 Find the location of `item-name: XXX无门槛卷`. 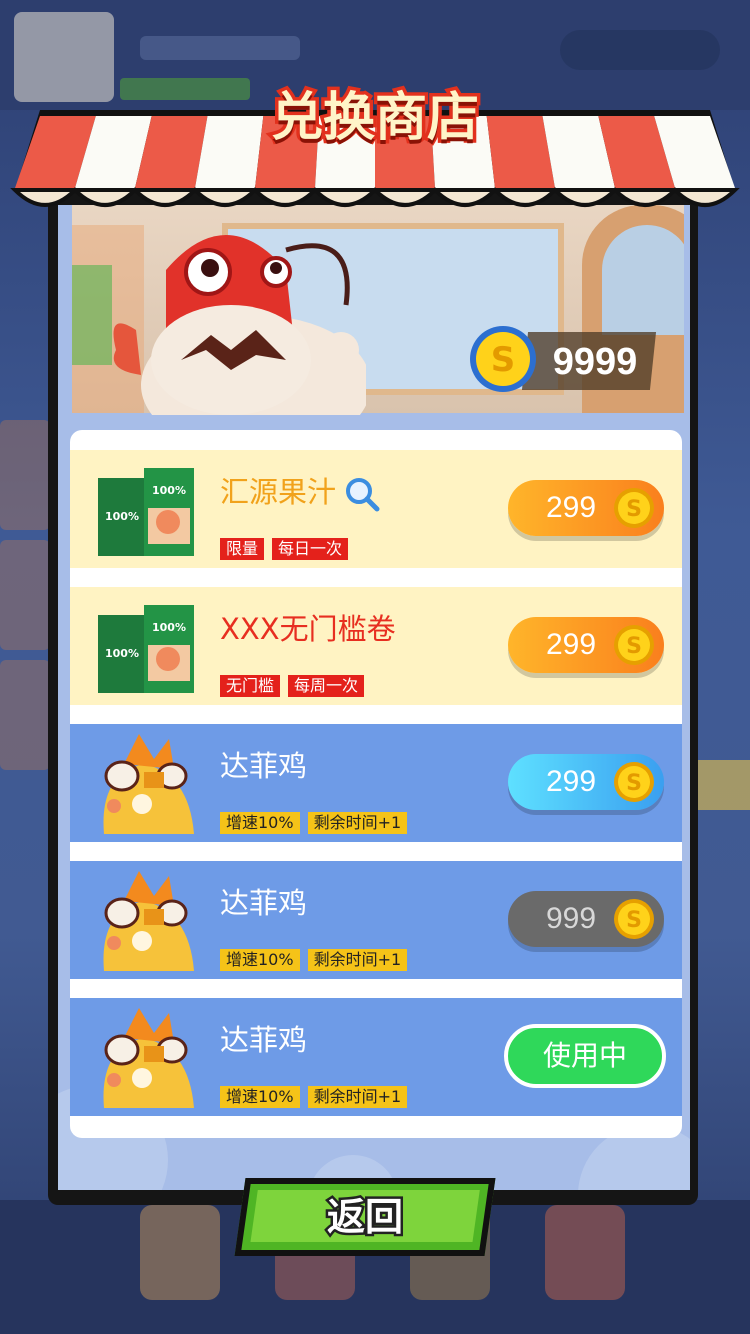

item-name: XXX无门槛卷 is located at coordinates (308, 629).